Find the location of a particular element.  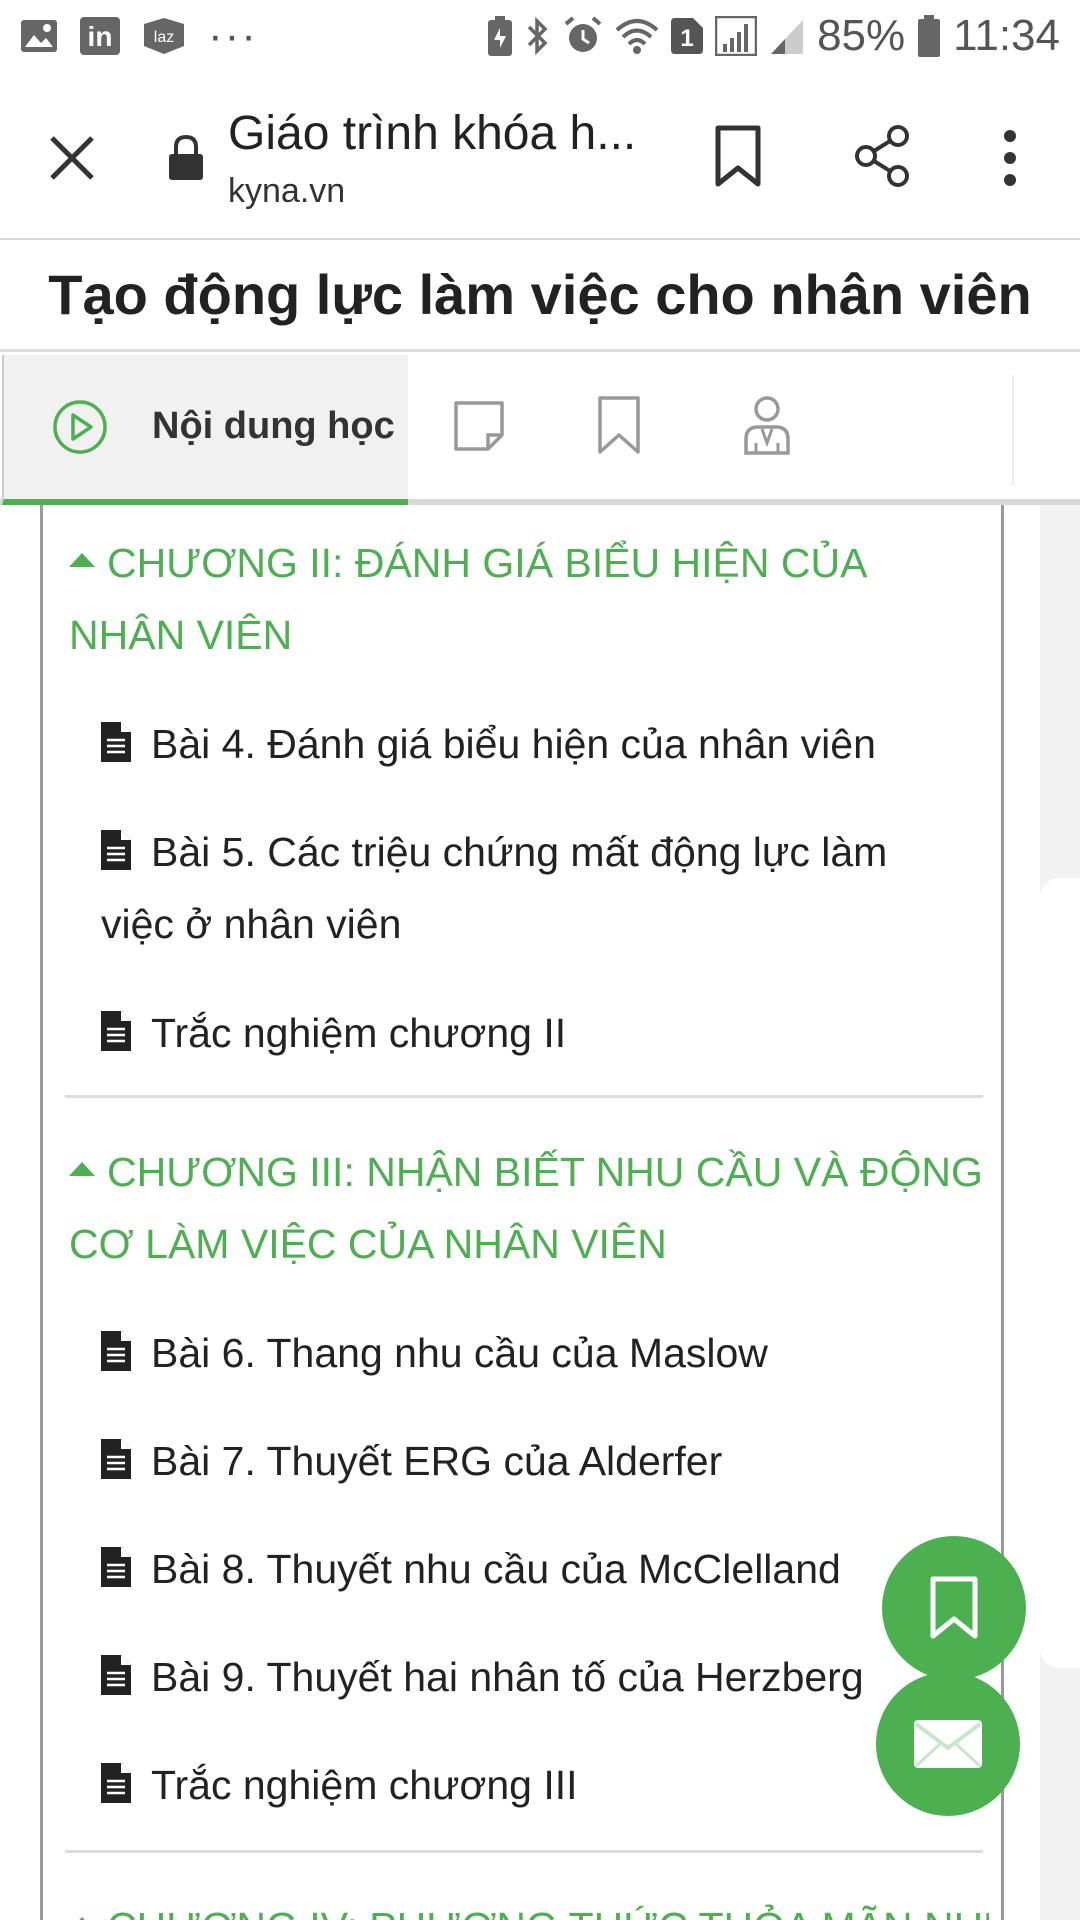

scrollbar-thumb is located at coordinates (1060, 1273).